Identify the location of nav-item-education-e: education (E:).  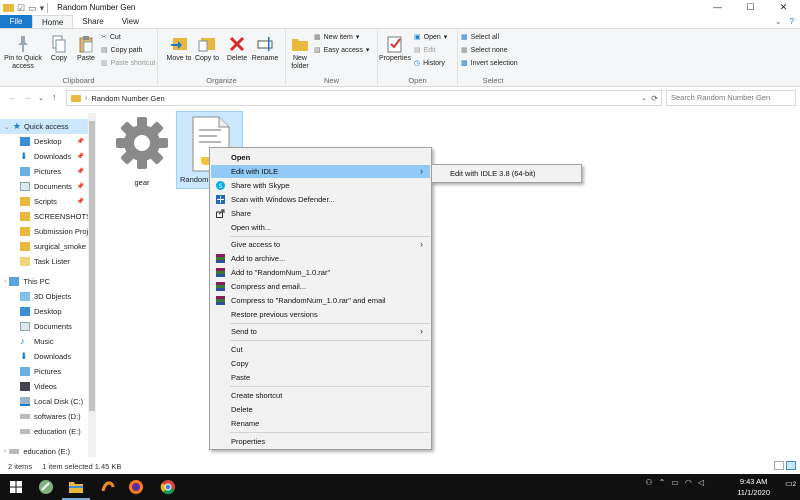
(44, 431).